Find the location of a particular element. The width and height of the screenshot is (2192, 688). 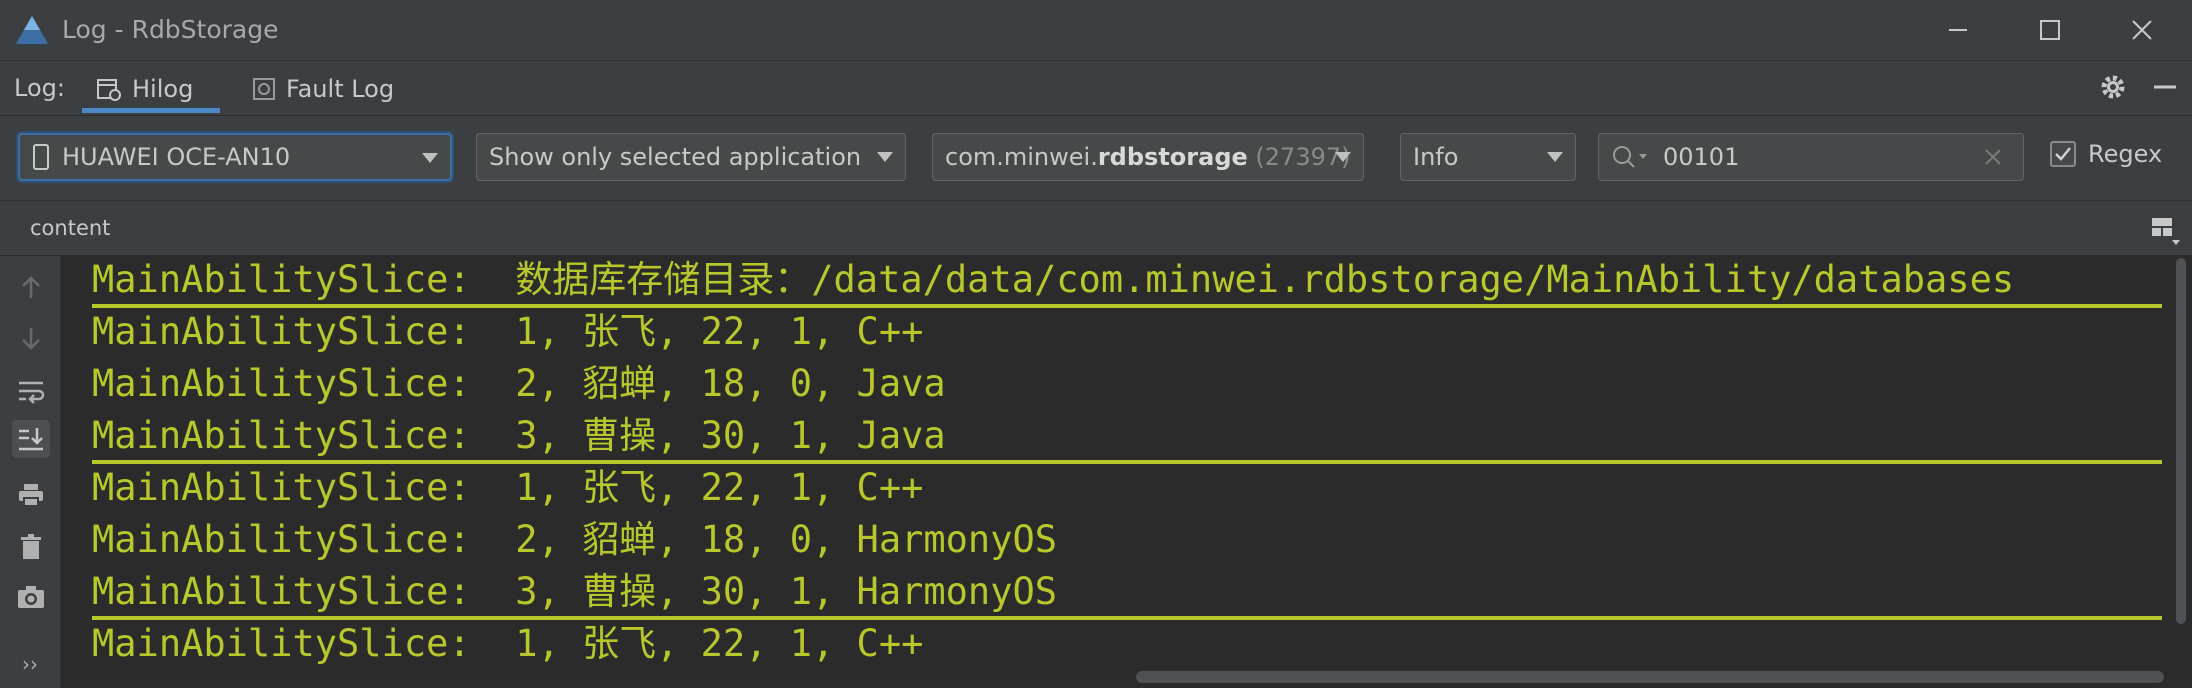

tab-hilog-label: Hilog is located at coordinates (163, 89).